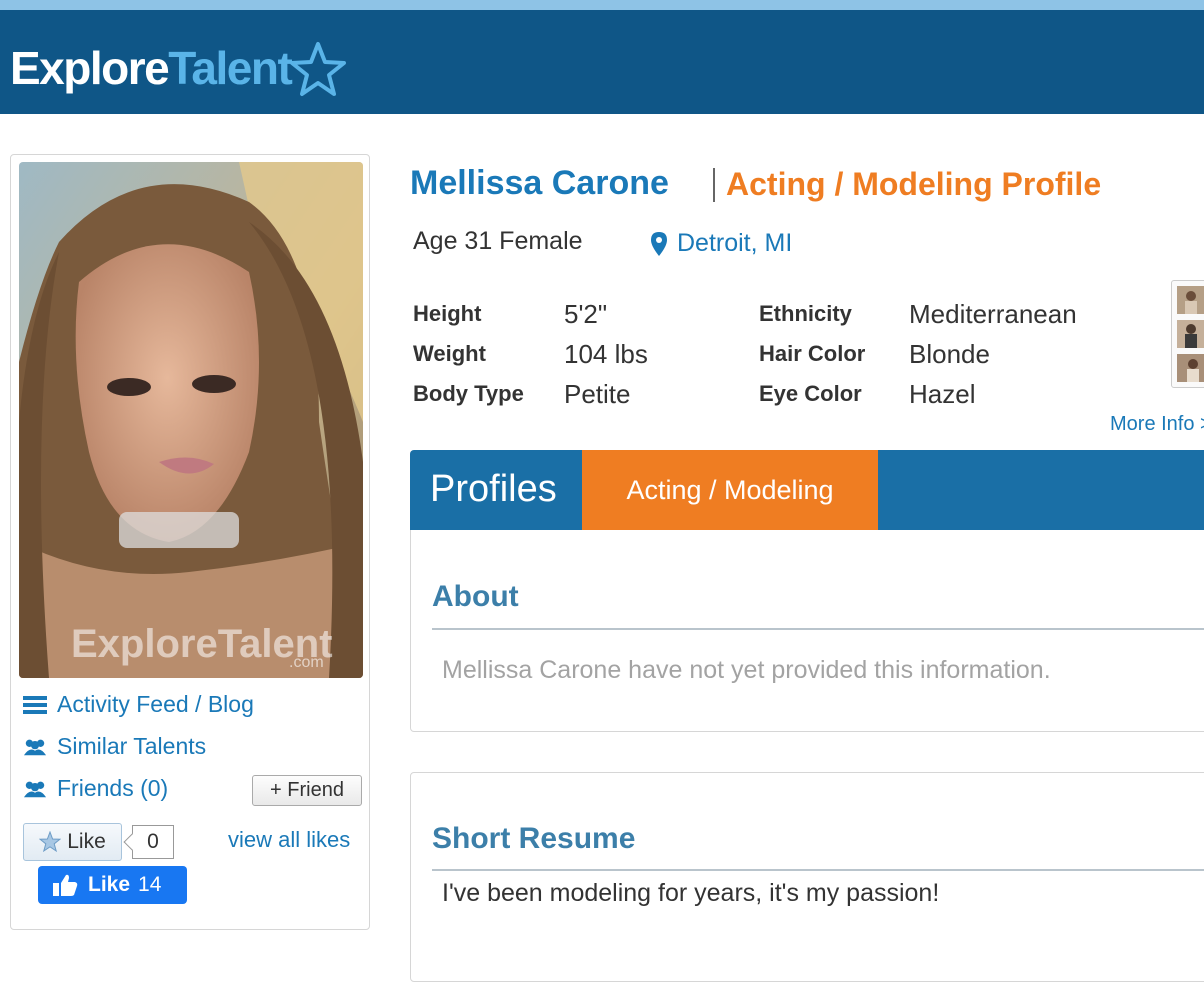 This screenshot has width=1204, height=982. What do you see at coordinates (306, 662) in the screenshot?
I see `photo-watermark-sub: .com` at bounding box center [306, 662].